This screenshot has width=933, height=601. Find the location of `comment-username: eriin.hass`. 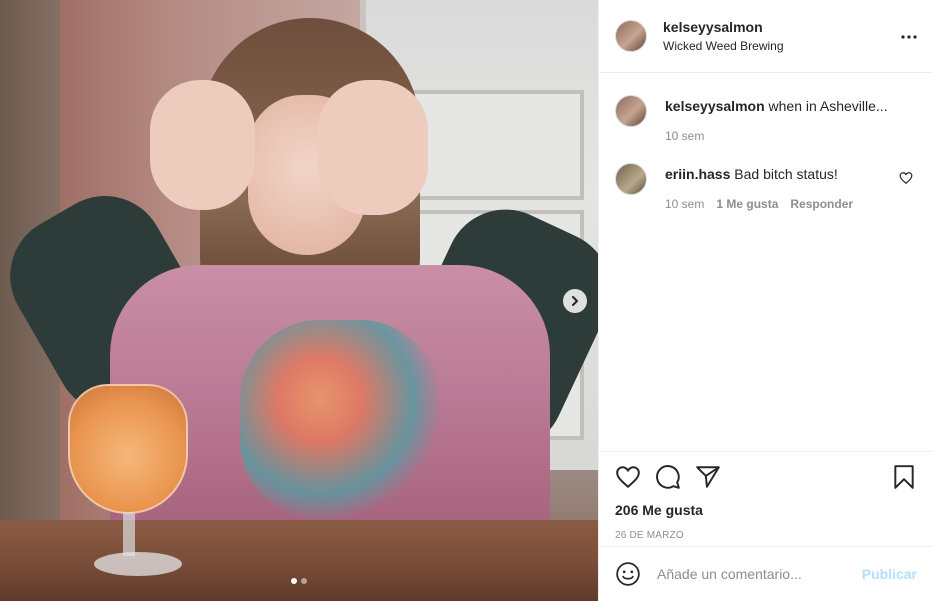

comment-username: eriin.hass is located at coordinates (697, 174).